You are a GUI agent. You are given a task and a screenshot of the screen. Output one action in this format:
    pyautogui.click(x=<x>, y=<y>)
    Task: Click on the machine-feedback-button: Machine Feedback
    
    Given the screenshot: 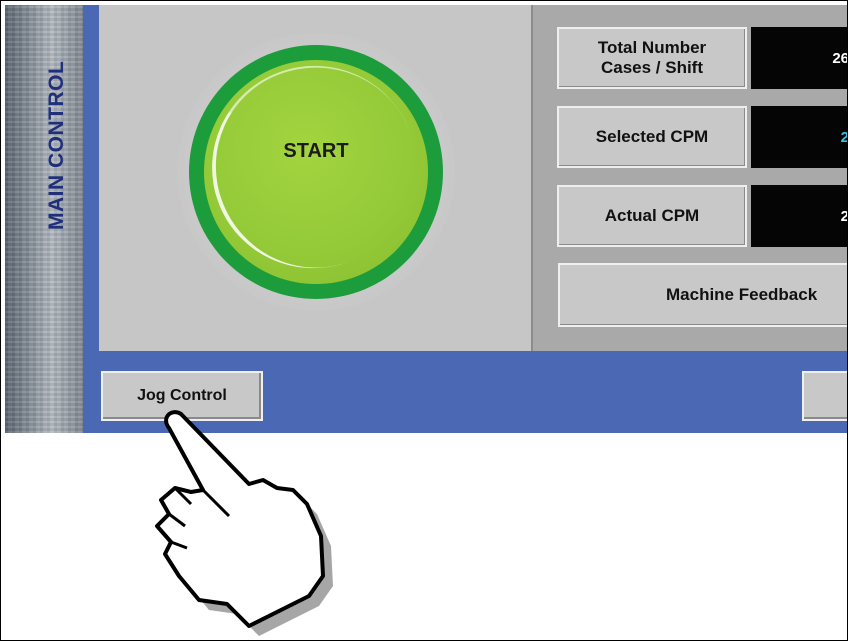 What is the action you would take?
    pyautogui.click(x=702, y=295)
    